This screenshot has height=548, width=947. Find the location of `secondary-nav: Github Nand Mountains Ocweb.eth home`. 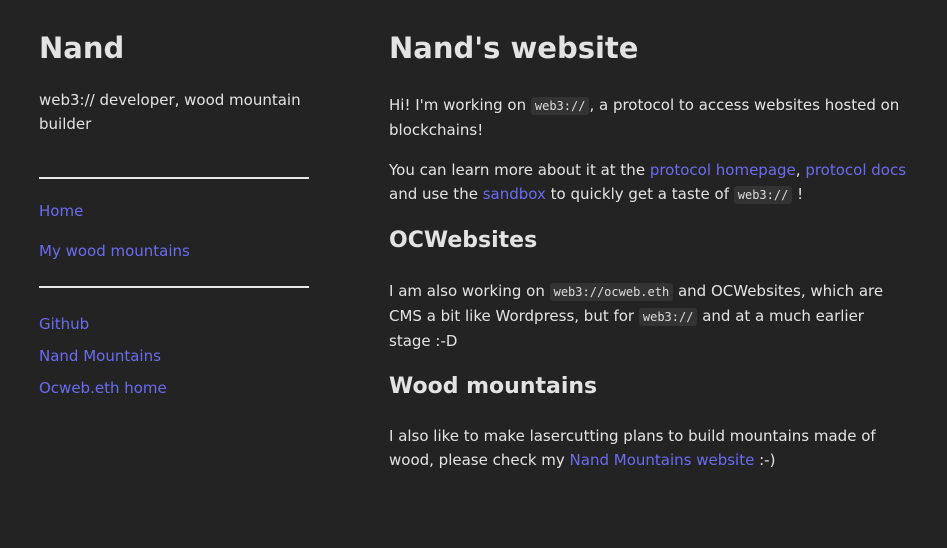

secondary-nav: Github Nand Mountains Ocweb.eth home is located at coordinates (174, 356).